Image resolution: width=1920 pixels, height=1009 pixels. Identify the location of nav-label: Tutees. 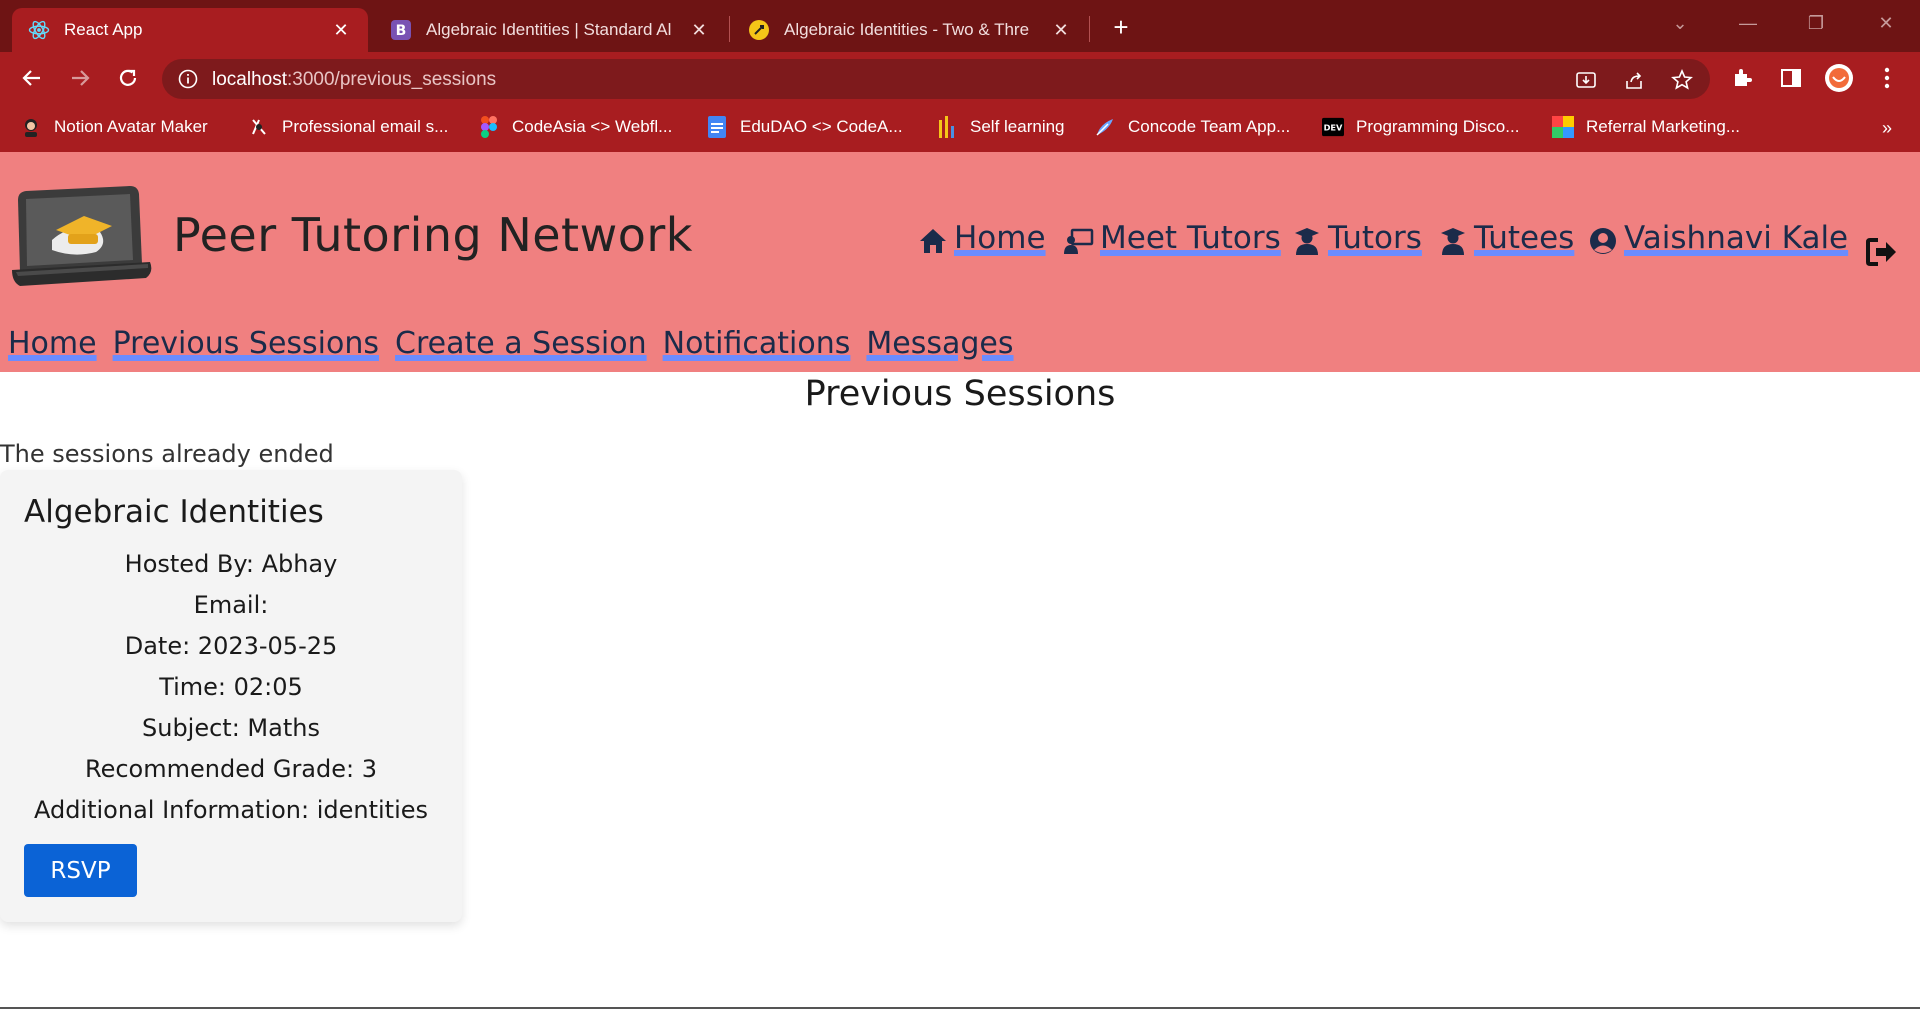
(1524, 238).